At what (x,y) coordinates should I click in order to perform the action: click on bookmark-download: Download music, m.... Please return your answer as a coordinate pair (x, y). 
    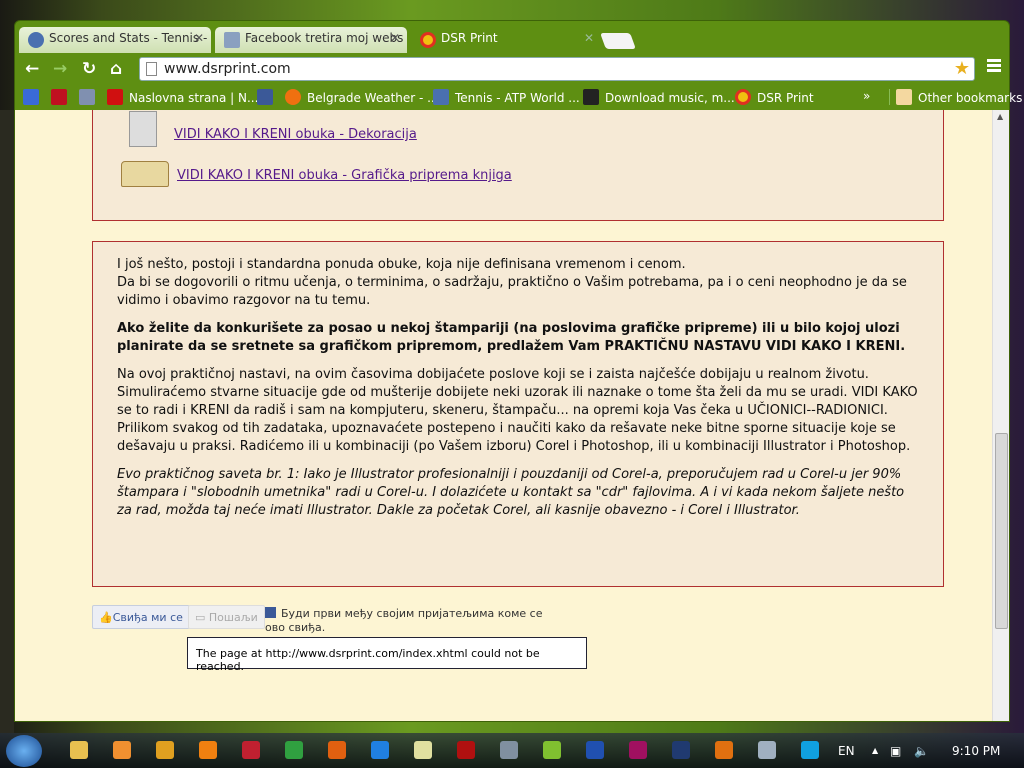
    Looking at the image, I should click on (659, 97).